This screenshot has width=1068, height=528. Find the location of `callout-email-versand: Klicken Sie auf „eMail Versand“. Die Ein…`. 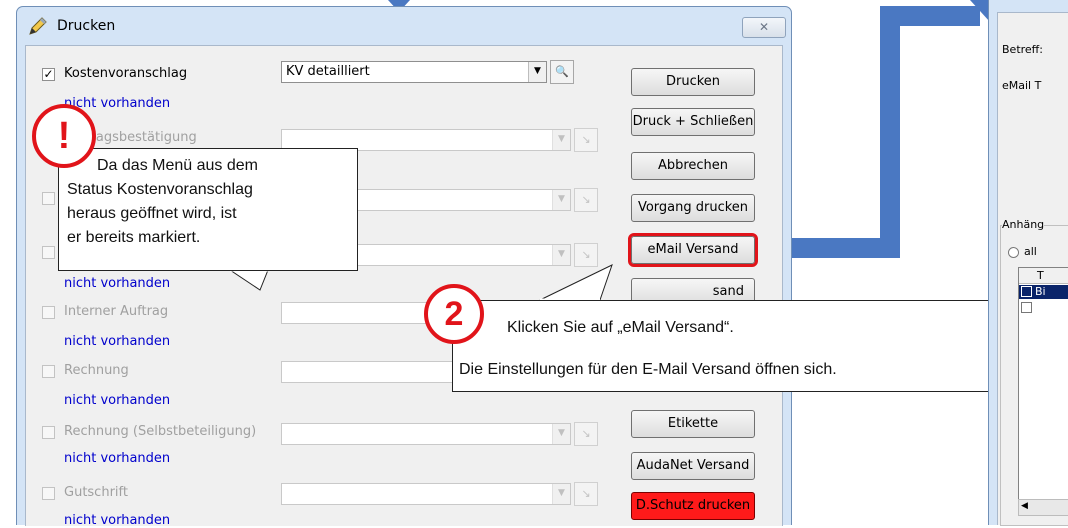

callout-email-versand: Klicken Sie auf „eMail Versand“. Die Ein… is located at coordinates (750, 346).